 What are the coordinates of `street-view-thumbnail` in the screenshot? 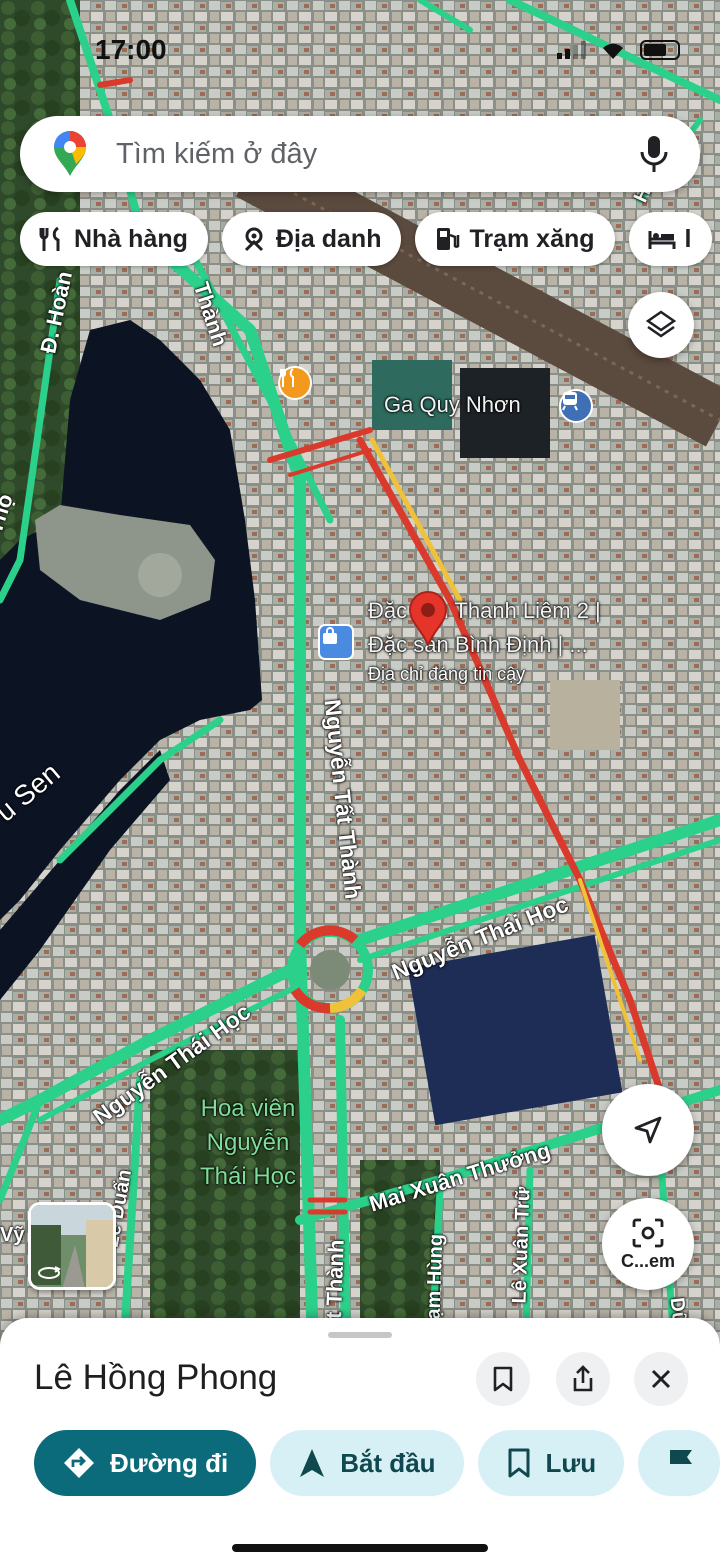 It's located at (72, 1246).